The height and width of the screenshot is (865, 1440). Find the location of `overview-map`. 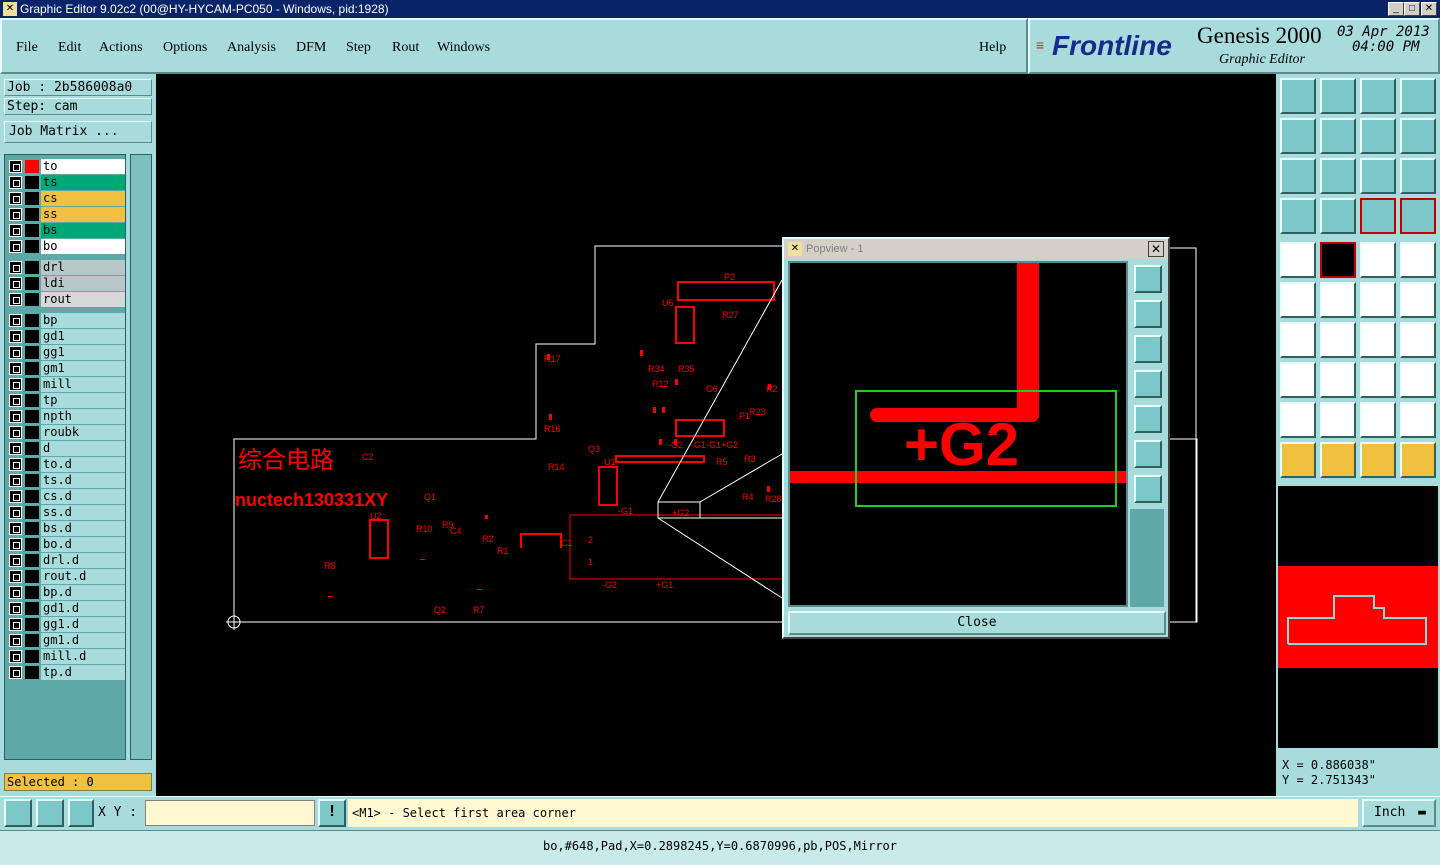

overview-map is located at coordinates (1358, 617).